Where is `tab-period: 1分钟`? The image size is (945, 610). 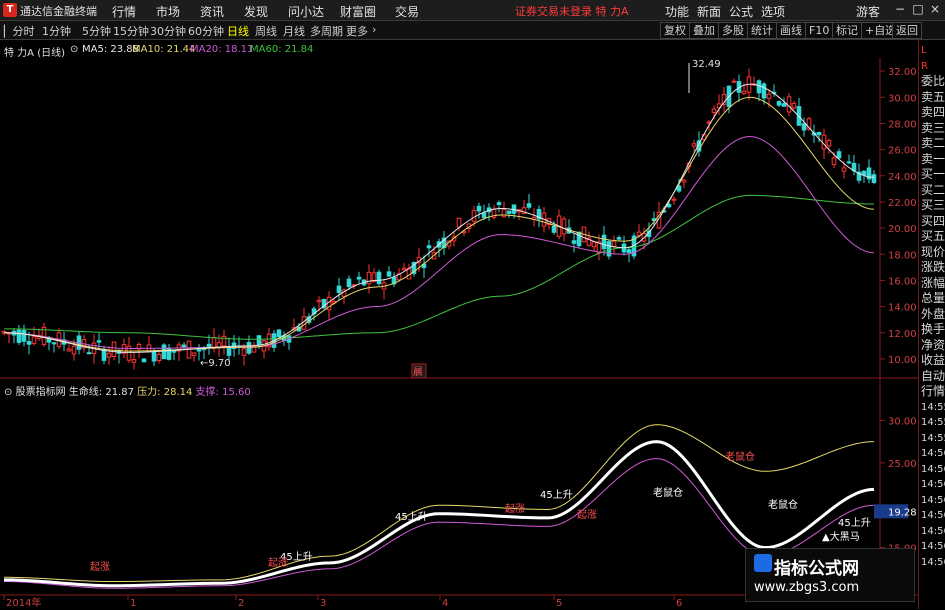
tab-period: 1分钟 is located at coordinates (56, 31).